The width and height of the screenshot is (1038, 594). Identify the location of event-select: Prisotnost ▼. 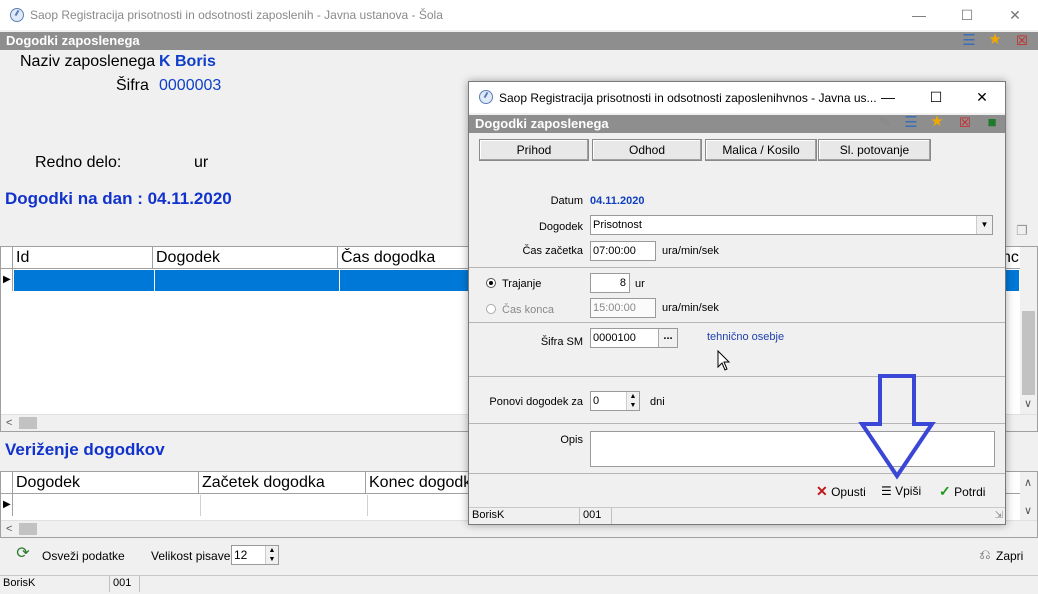
(791, 225).